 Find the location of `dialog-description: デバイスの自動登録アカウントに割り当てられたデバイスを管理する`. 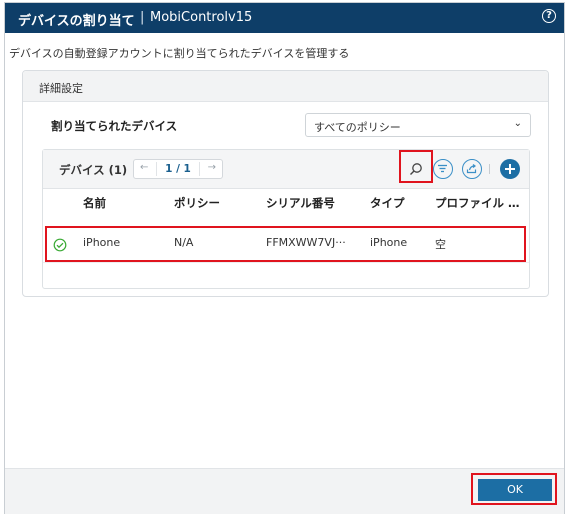

dialog-description: デバイスの自動登録アカウントに割り当てられたデバイスを管理する is located at coordinates (179, 53).